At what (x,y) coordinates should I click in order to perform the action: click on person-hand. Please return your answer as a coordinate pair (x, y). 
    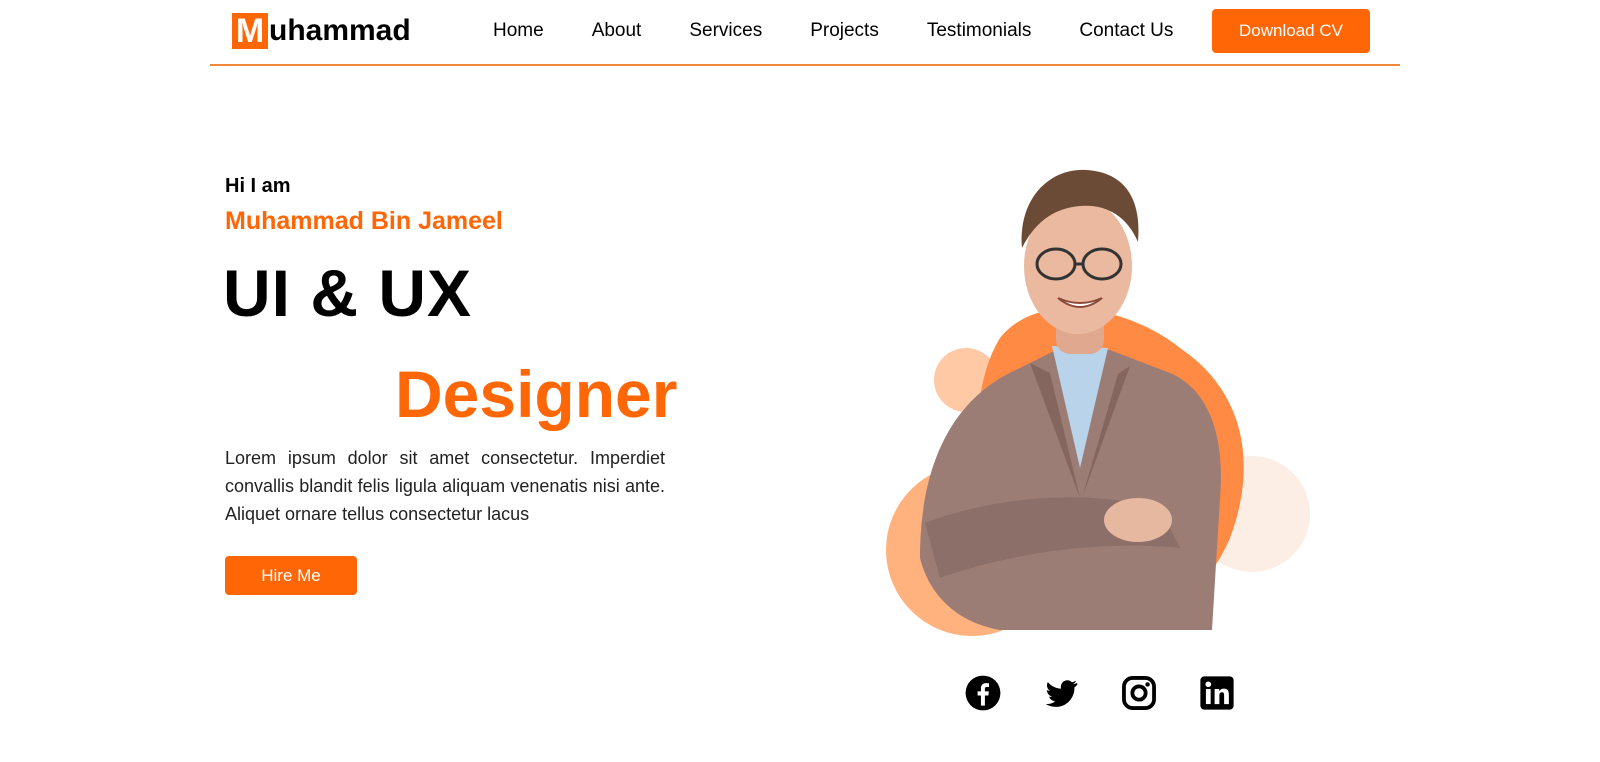
    Looking at the image, I should click on (1138, 520).